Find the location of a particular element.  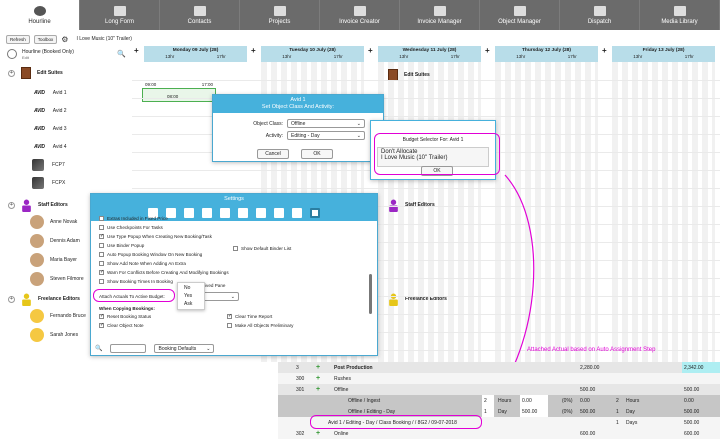

copy-row: ✓ Clear Object Note is located at coordinates (121, 325).